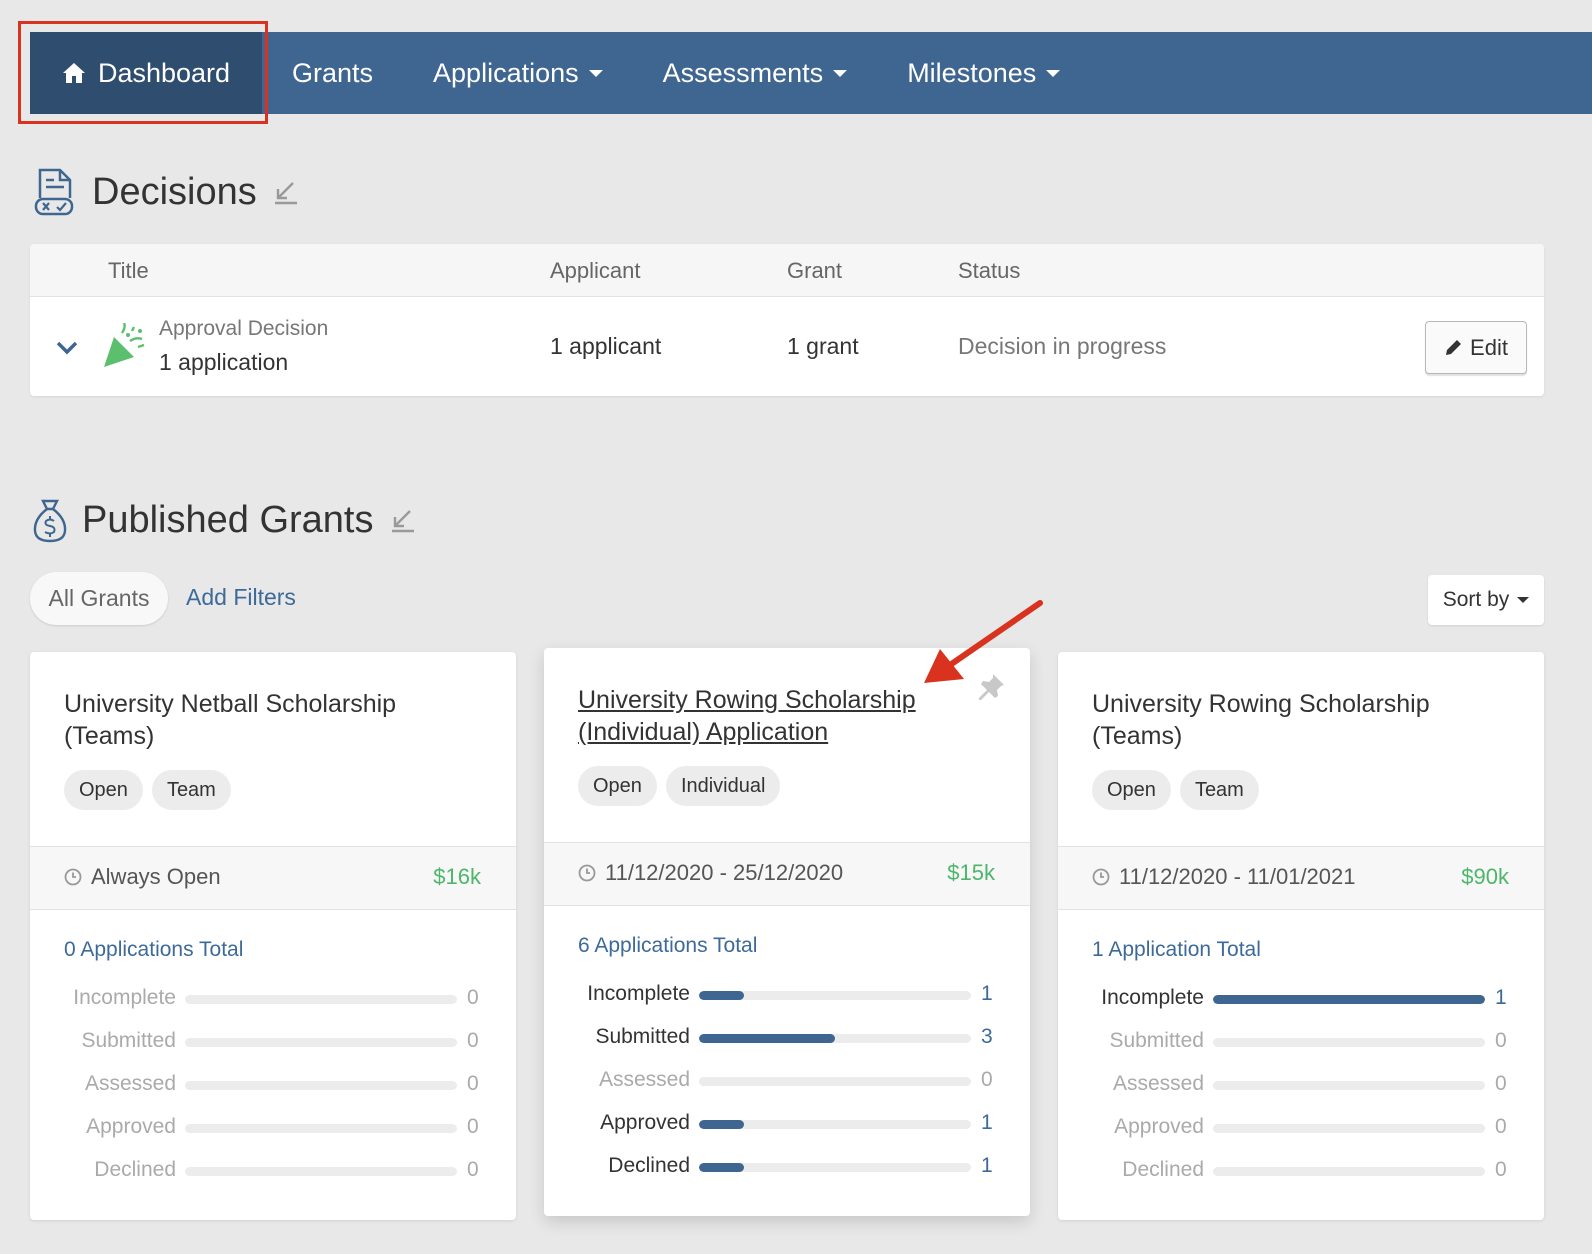  I want to click on col-applicant: Applicant, so click(595, 270).